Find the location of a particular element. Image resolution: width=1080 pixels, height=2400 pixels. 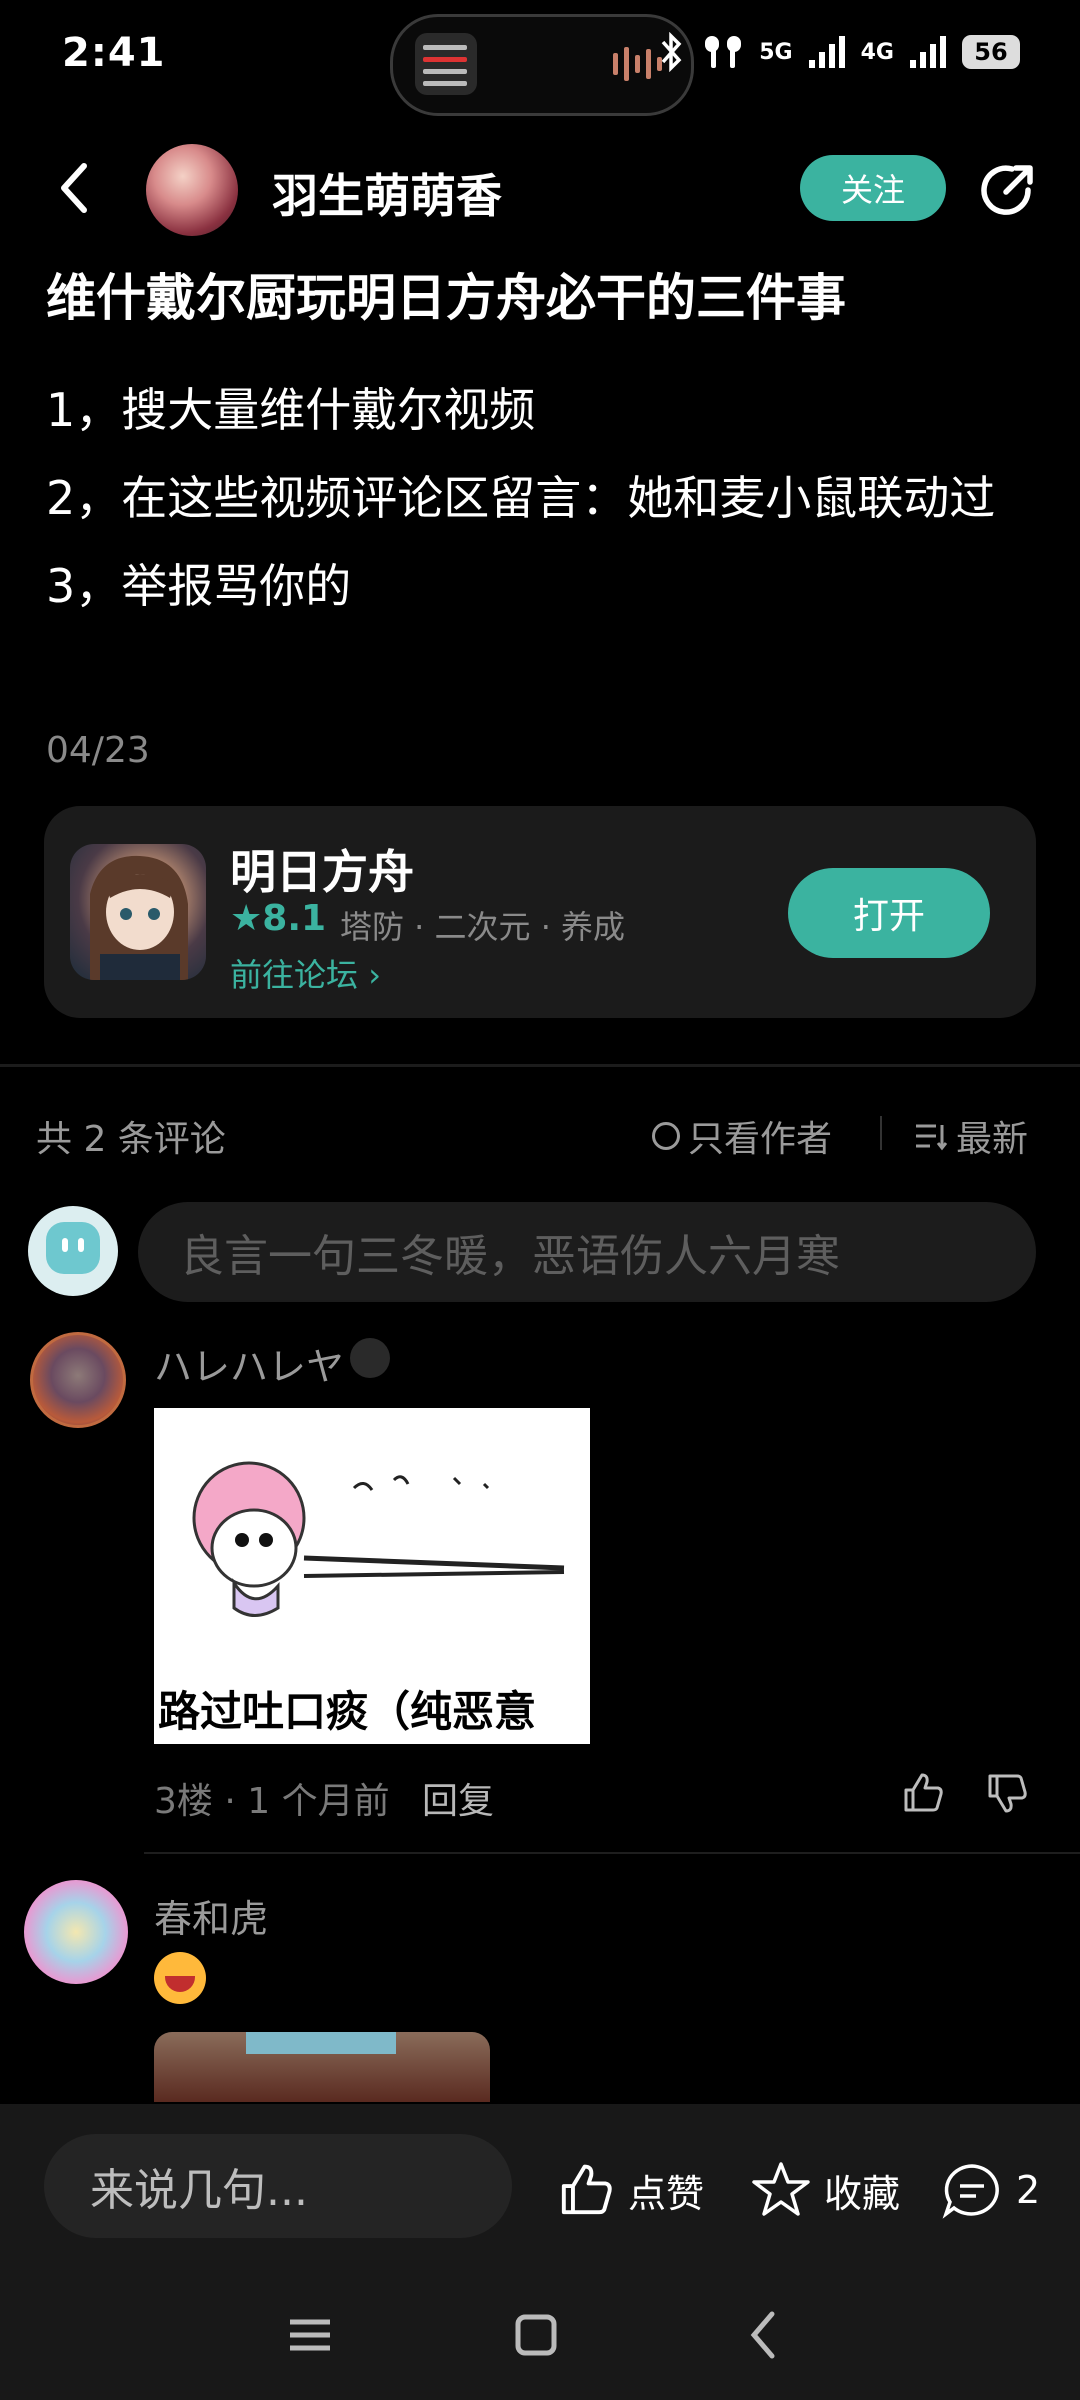

image-caption: 路过吐口痰（纯恶意 is located at coordinates (347, 1711).